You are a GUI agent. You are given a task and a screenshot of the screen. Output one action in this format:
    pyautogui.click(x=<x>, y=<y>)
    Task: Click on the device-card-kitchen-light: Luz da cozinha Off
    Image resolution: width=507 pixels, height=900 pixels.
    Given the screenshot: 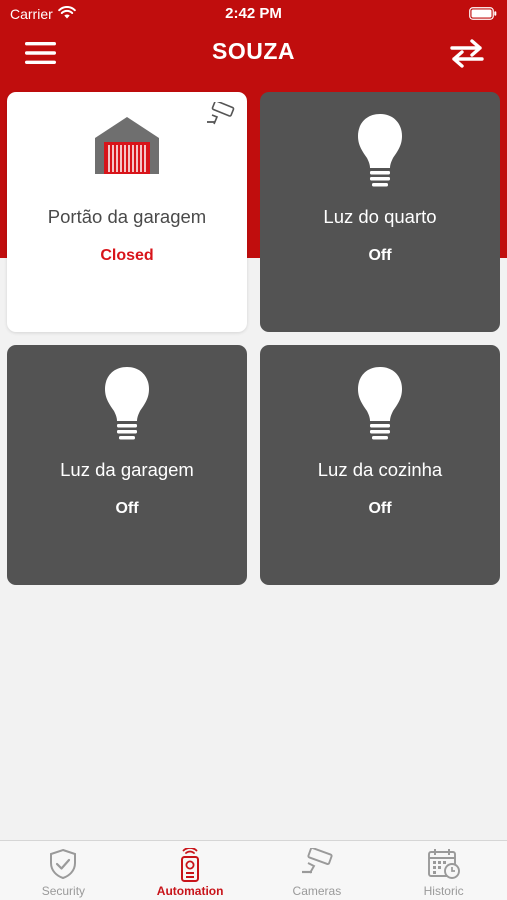 What is the action you would take?
    pyautogui.click(x=380, y=465)
    